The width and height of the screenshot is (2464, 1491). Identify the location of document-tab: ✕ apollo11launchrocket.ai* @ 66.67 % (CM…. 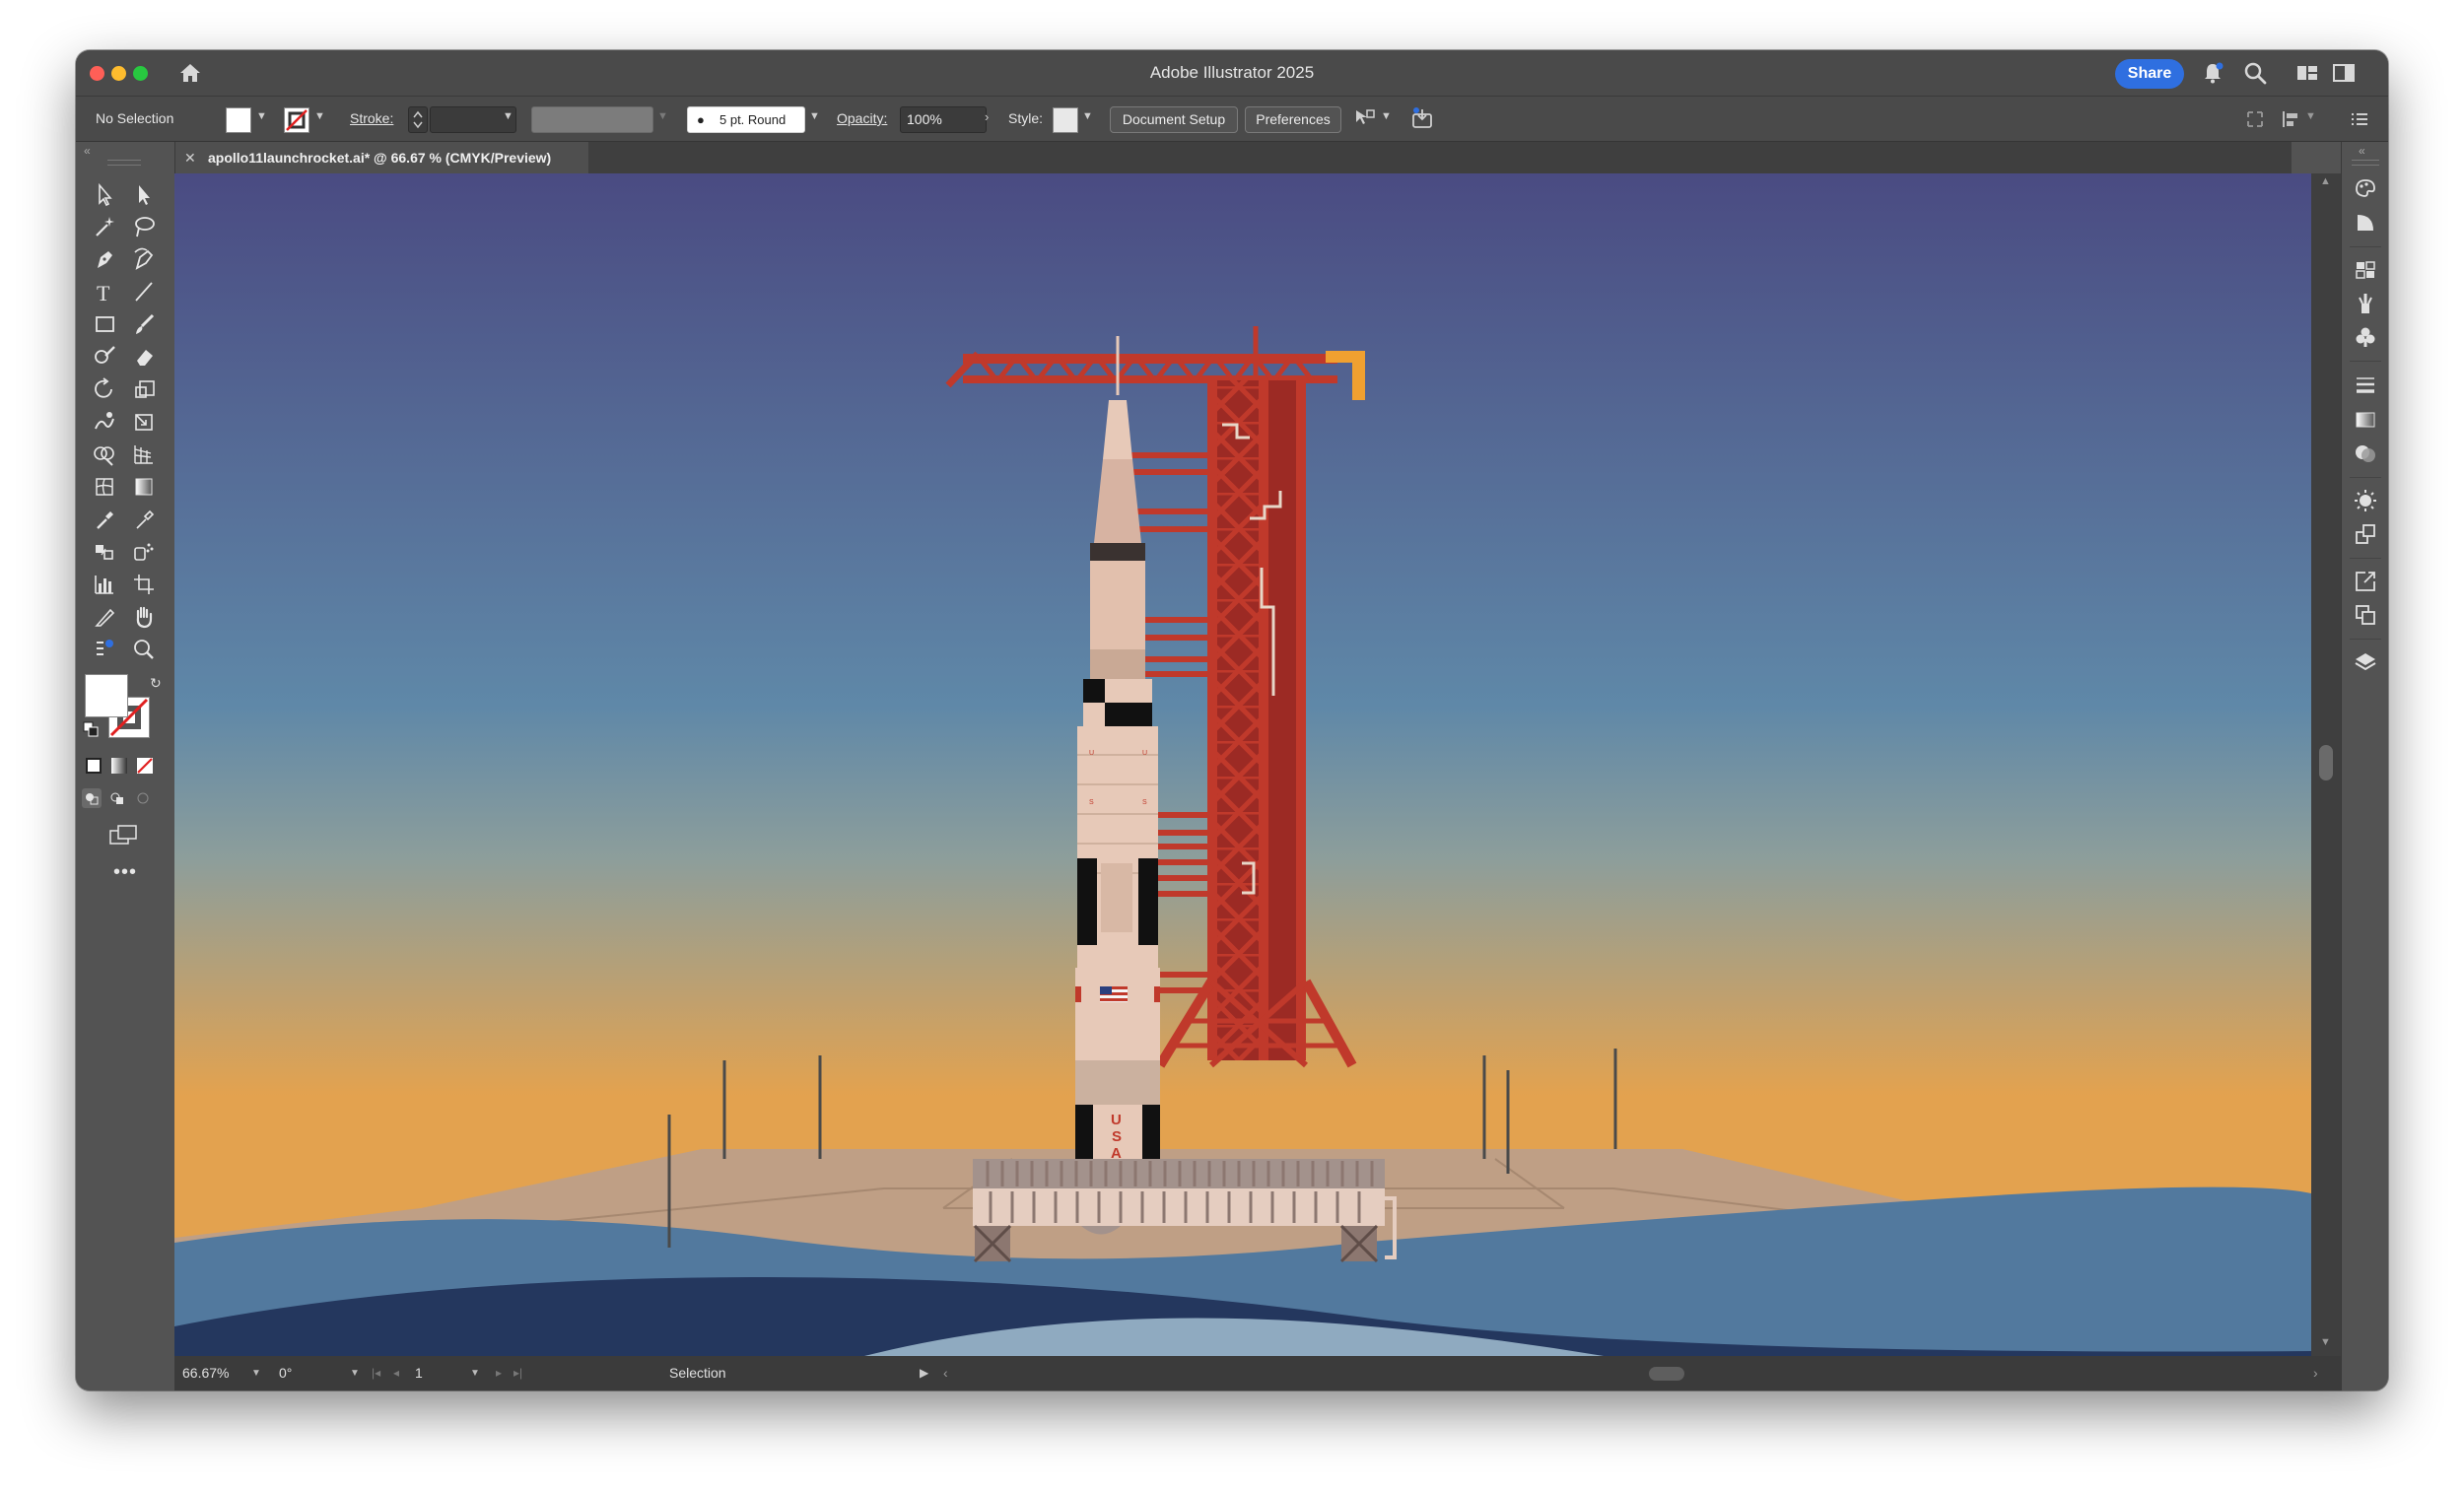
(381, 157).